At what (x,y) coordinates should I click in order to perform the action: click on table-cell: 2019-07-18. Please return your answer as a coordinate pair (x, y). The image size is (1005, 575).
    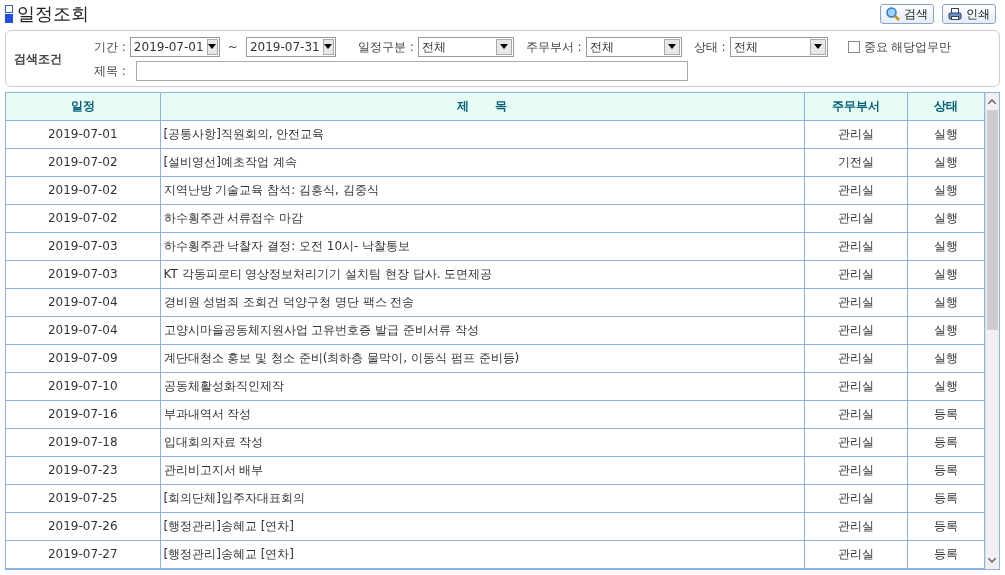
    Looking at the image, I should click on (83, 442).